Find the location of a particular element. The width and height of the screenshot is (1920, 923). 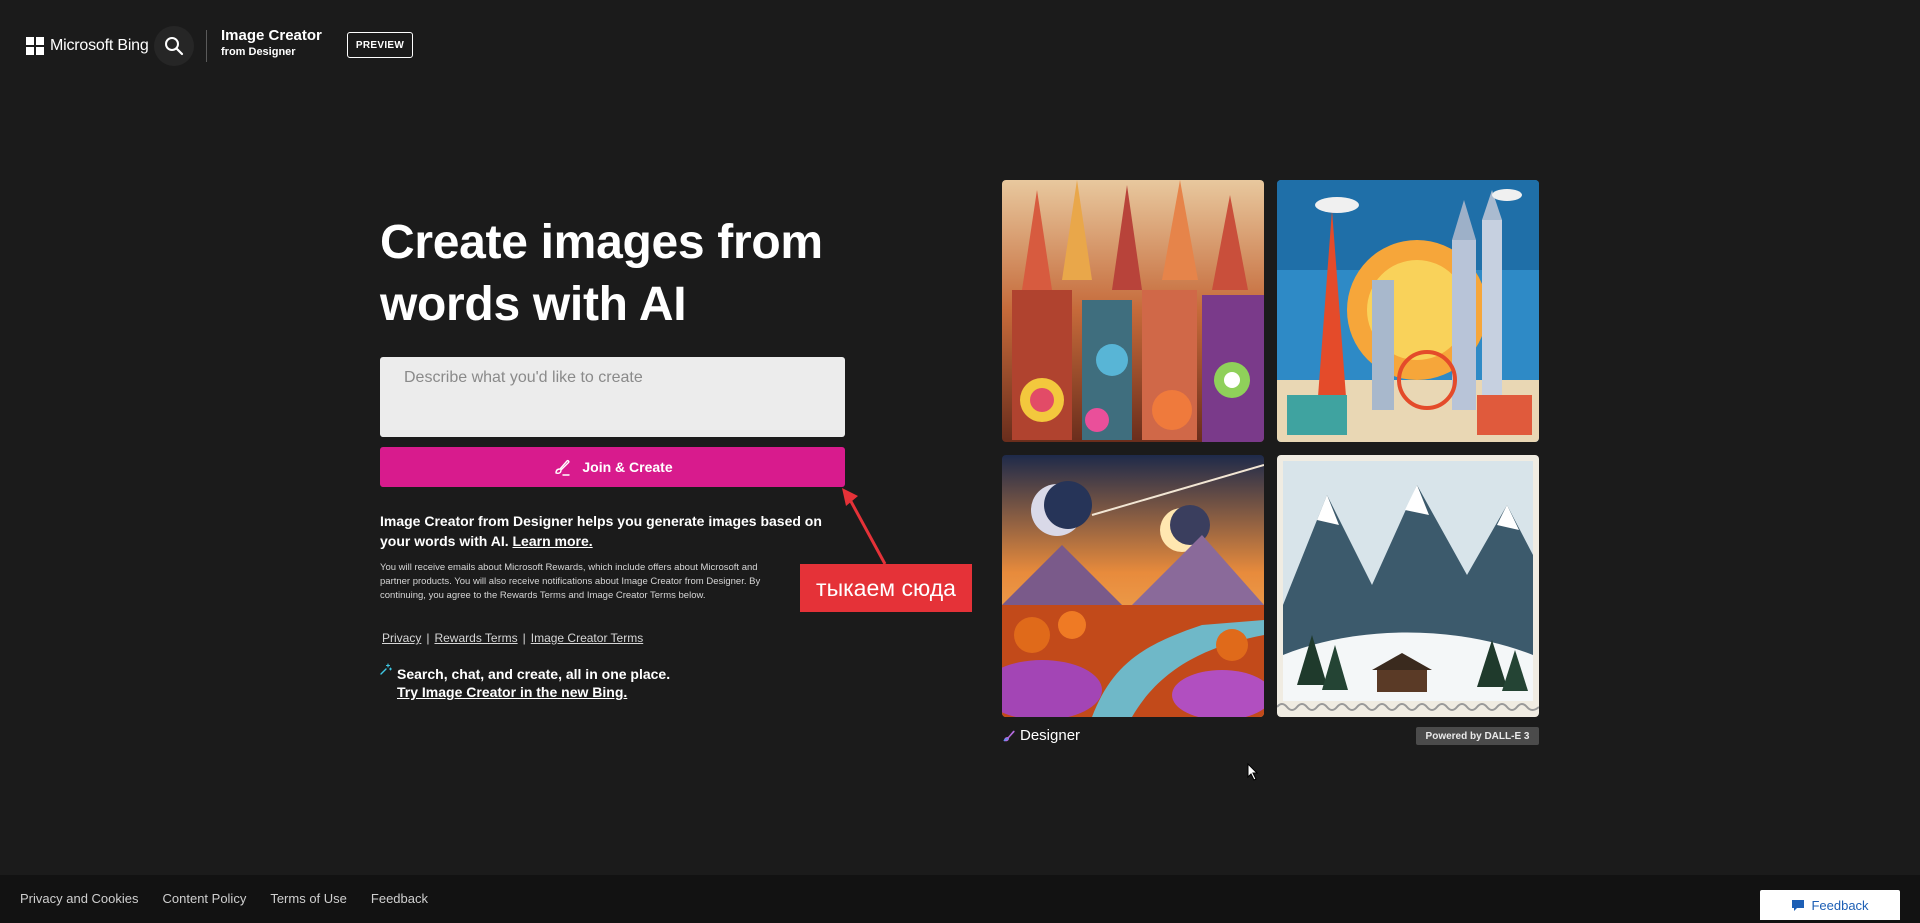

candy-city-image is located at coordinates (1133, 311).